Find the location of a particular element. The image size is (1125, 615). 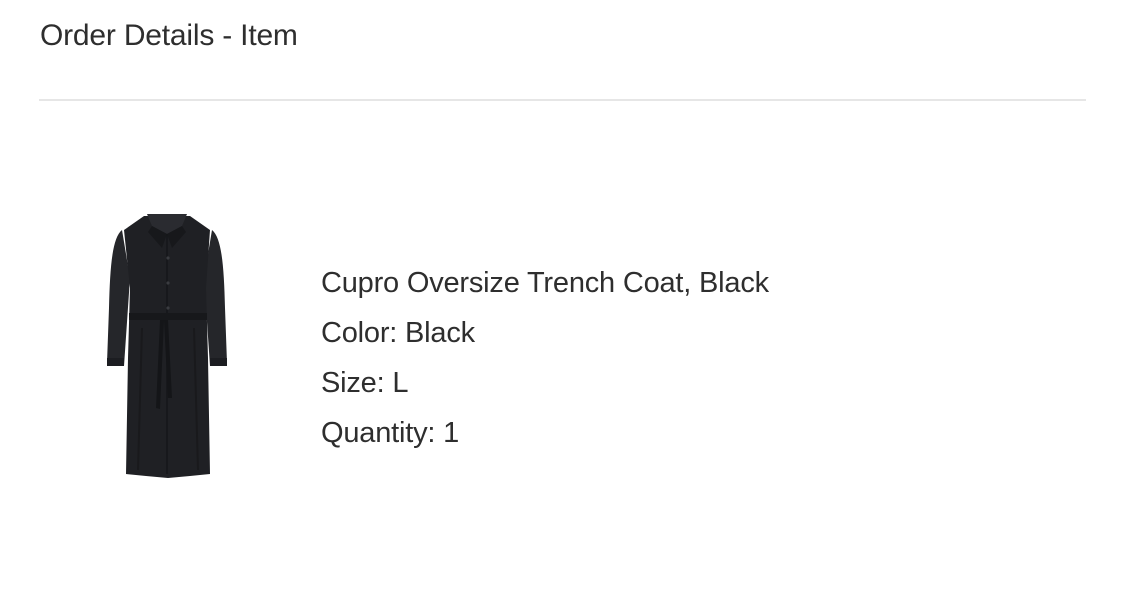

item-name: Cupro Oversize Trench Coat, Black is located at coordinates (545, 283).